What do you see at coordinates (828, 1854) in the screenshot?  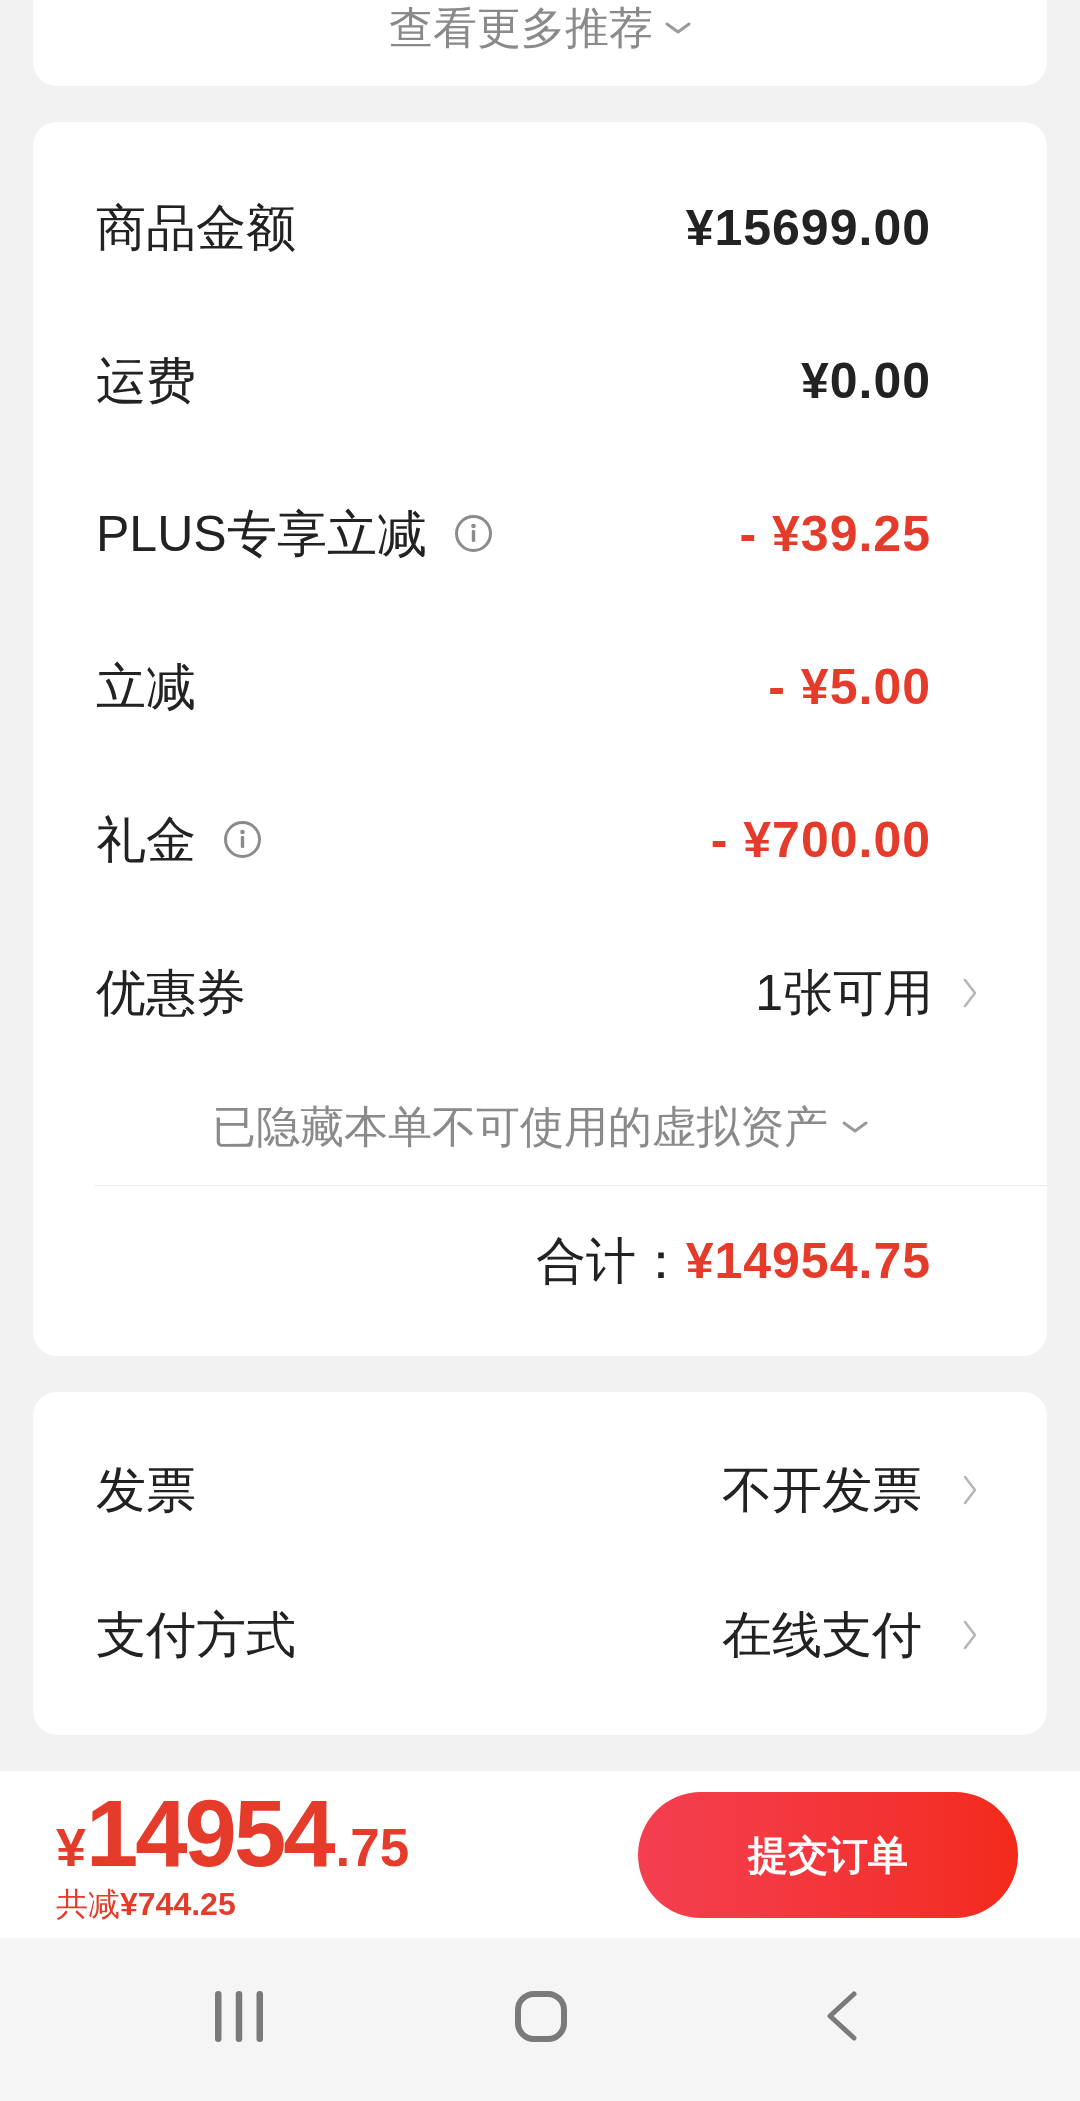 I see `submit-order-button: 提交订单` at bounding box center [828, 1854].